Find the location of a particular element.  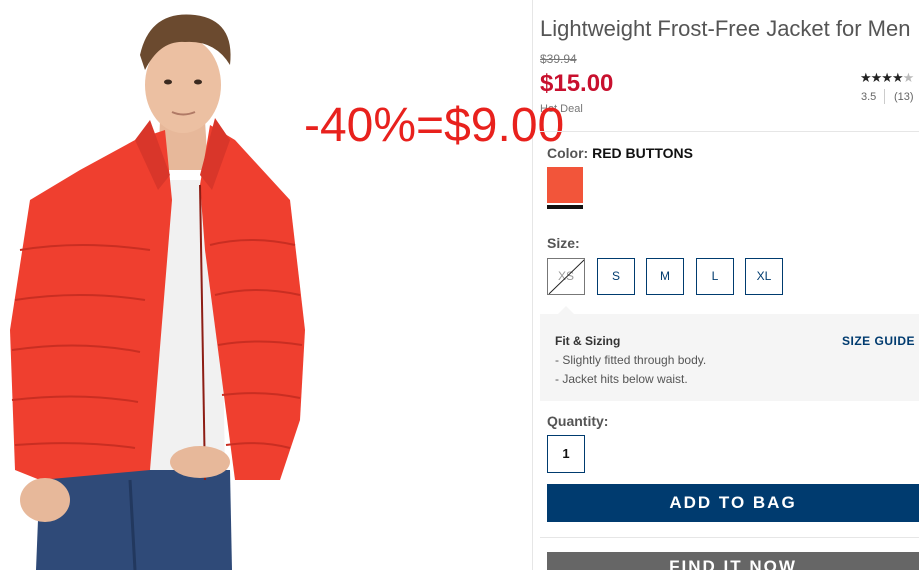

star-half-icon: ★ is located at coordinates (897, 77).